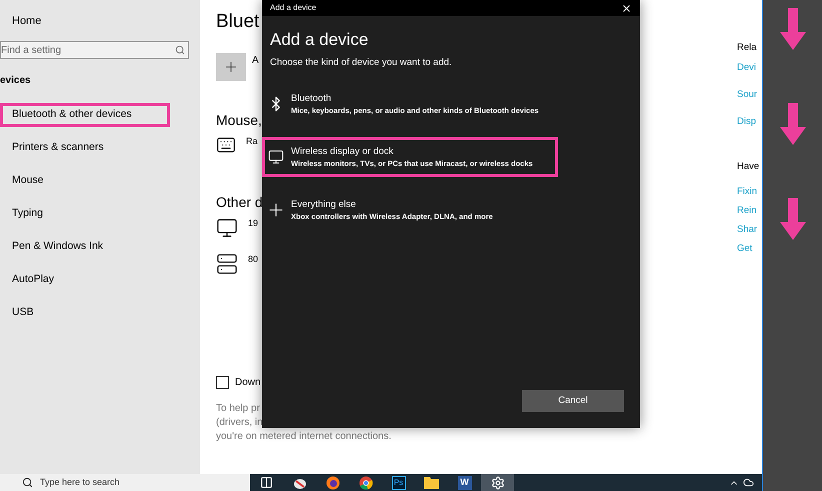 This screenshot has width=822, height=491. What do you see at coordinates (226, 145) in the screenshot?
I see `keyboard-icon` at bounding box center [226, 145].